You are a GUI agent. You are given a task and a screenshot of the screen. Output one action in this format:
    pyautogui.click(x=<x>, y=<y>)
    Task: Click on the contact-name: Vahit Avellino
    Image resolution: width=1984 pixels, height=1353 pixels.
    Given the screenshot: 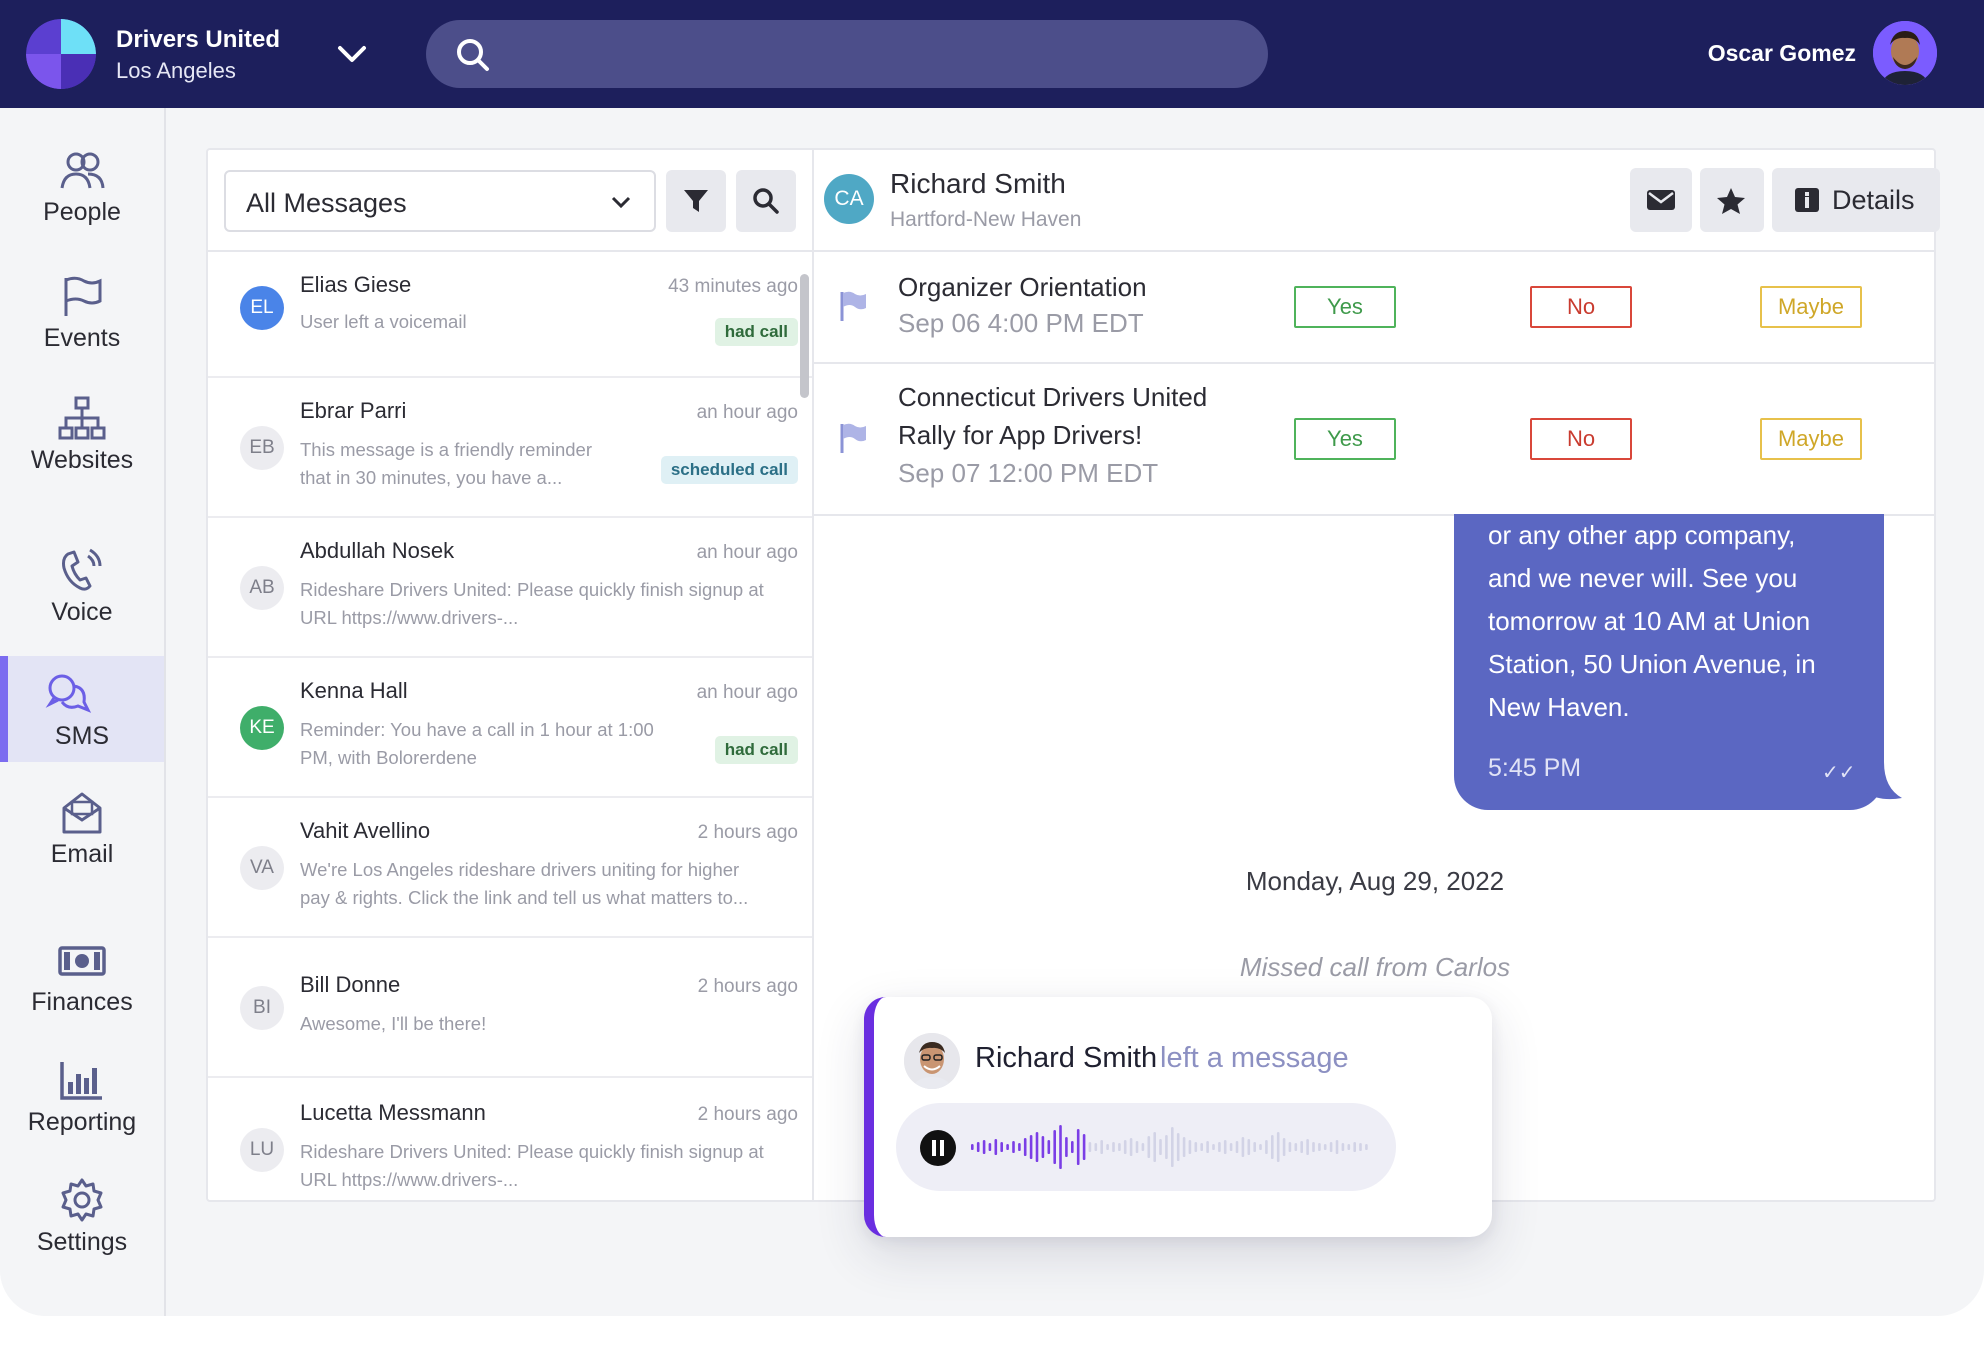 What is the action you would take?
    pyautogui.click(x=365, y=830)
    